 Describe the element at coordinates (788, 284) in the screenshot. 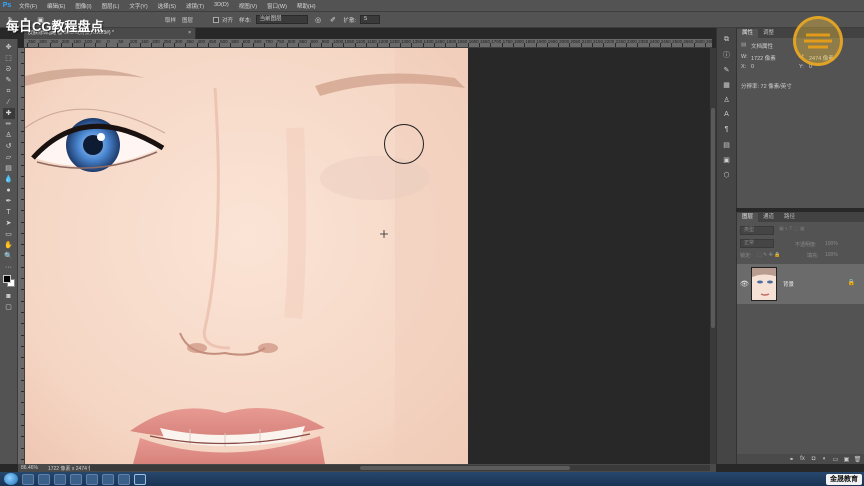

I see `layer-name: 背景` at that location.